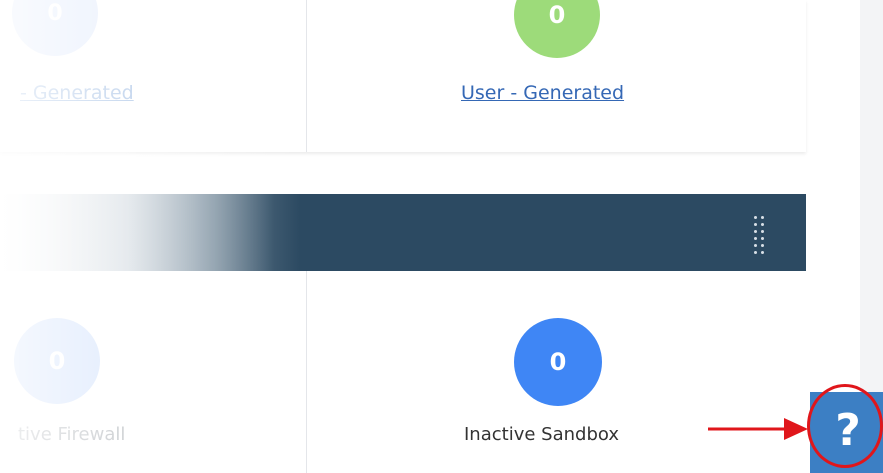 The image size is (883, 473). I want to click on highlight-circle-annotation, so click(845, 426).